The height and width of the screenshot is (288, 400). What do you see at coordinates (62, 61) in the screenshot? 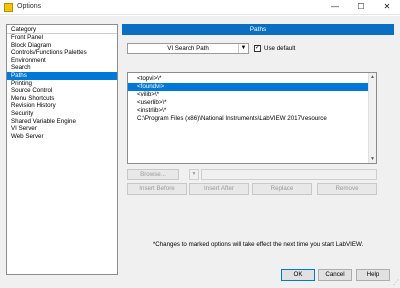
I see `category-item-environment: Environment` at bounding box center [62, 61].